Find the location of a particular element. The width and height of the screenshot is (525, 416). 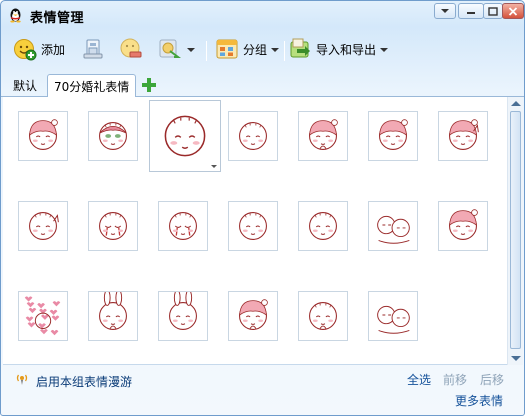

import-export-label: 导入和导出 is located at coordinates (346, 49).